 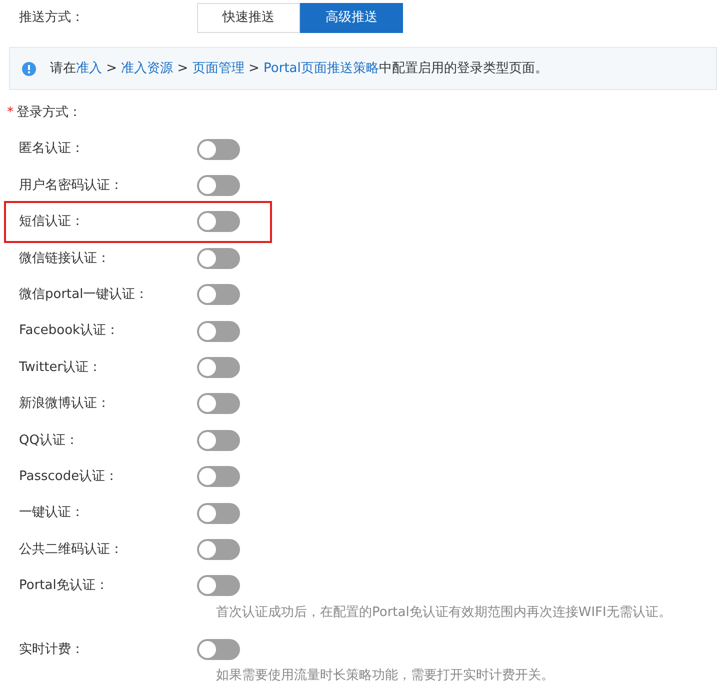 What do you see at coordinates (321, 68) in the screenshot?
I see `breadcrumb-link: Portal页面推送策略` at bounding box center [321, 68].